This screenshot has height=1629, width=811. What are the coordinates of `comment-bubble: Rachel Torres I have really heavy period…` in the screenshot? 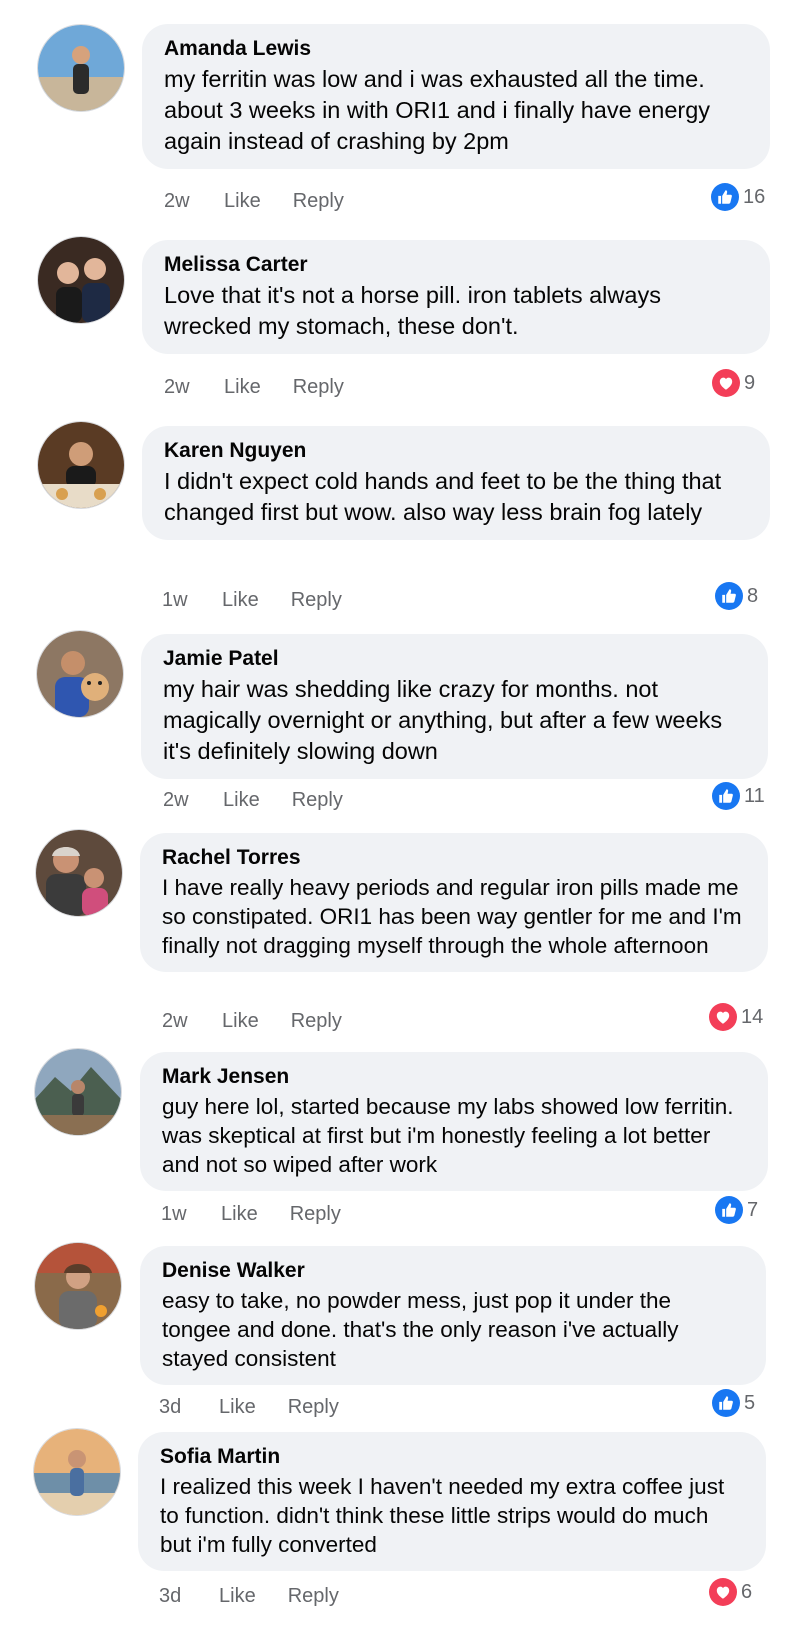 It's located at (454, 902).